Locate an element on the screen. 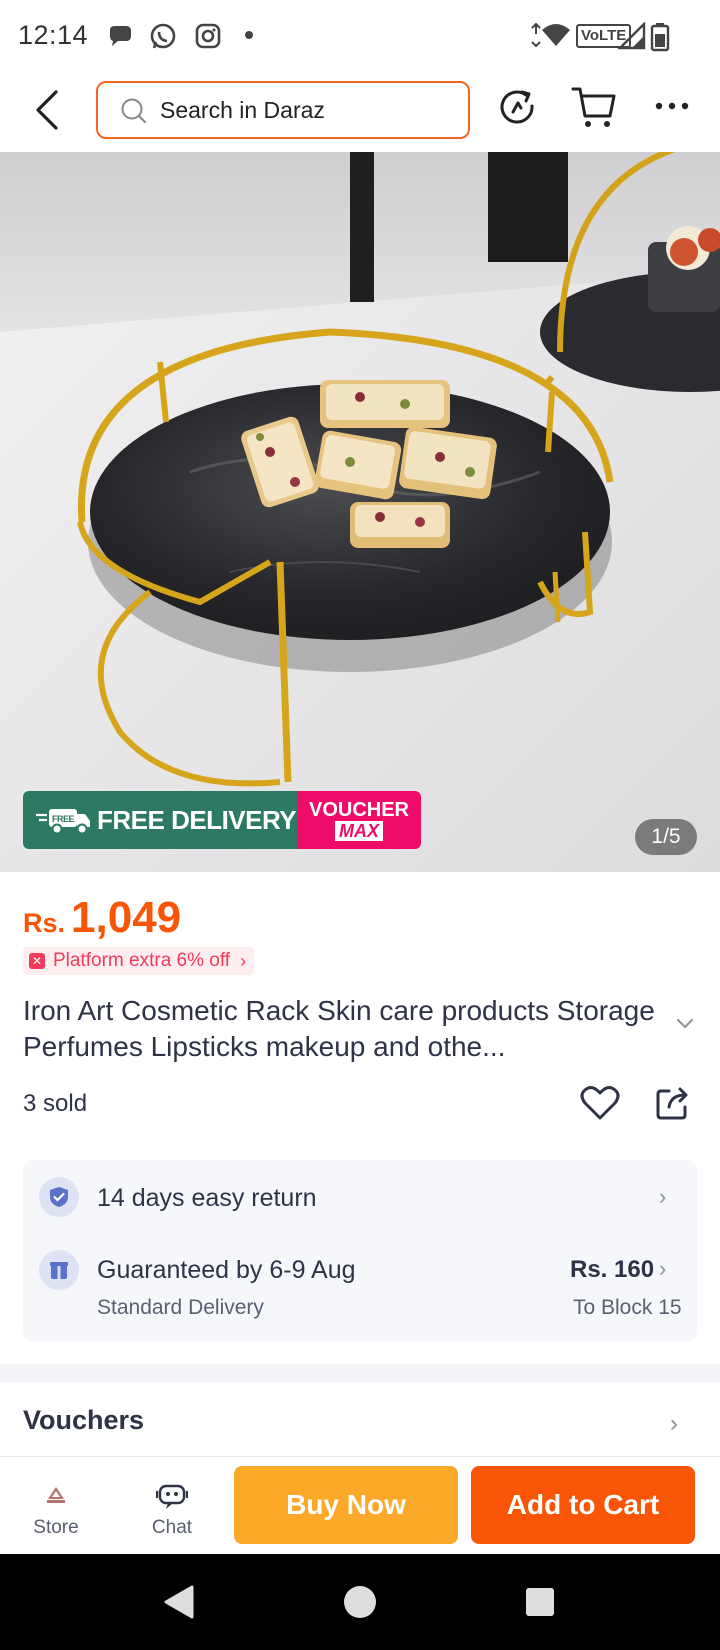 The height and width of the screenshot is (1650, 720). sold-count: 3 sold is located at coordinates (55, 1103).